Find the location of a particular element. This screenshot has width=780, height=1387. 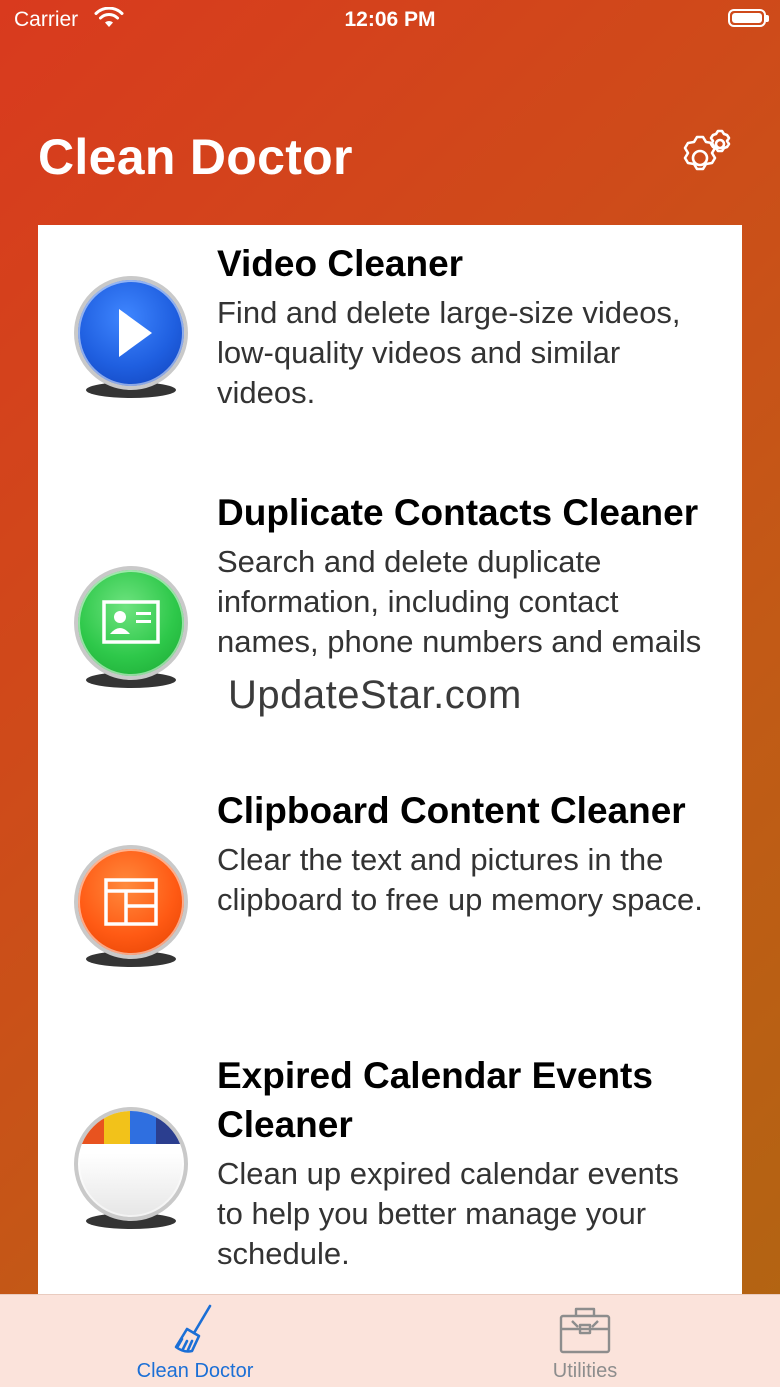

tab-label: Clean Doctor is located at coordinates (195, 1371).